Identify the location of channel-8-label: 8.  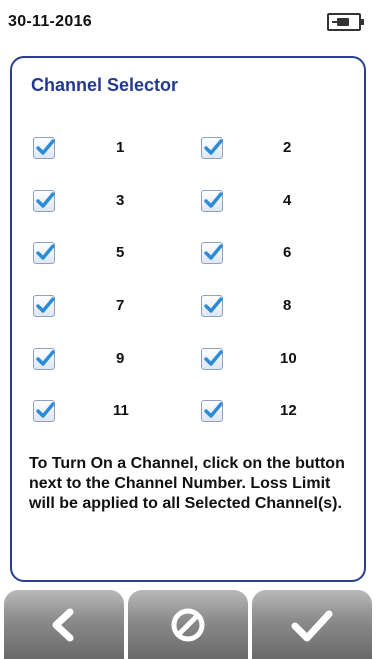
(287, 305).